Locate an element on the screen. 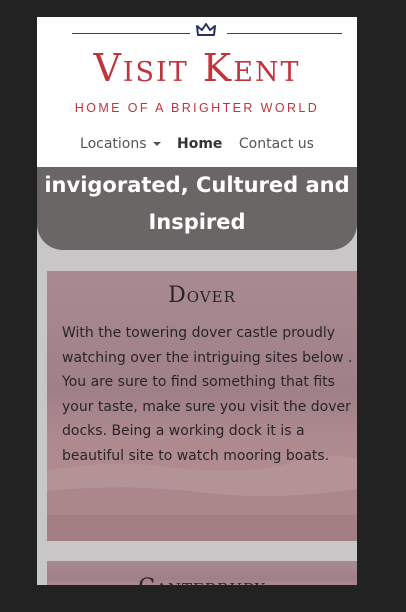 Image resolution: width=406 pixels, height=612 pixels. main-nav: Locations Home Contact us is located at coordinates (197, 144).